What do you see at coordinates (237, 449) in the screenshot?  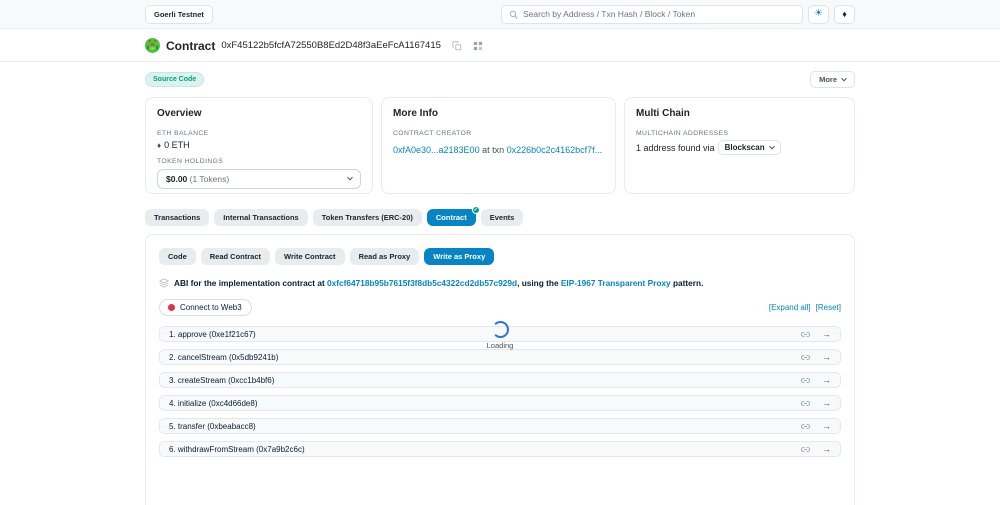 I see `function-label: 6. withdrawFromStream (0x7a9b2c6c)` at bounding box center [237, 449].